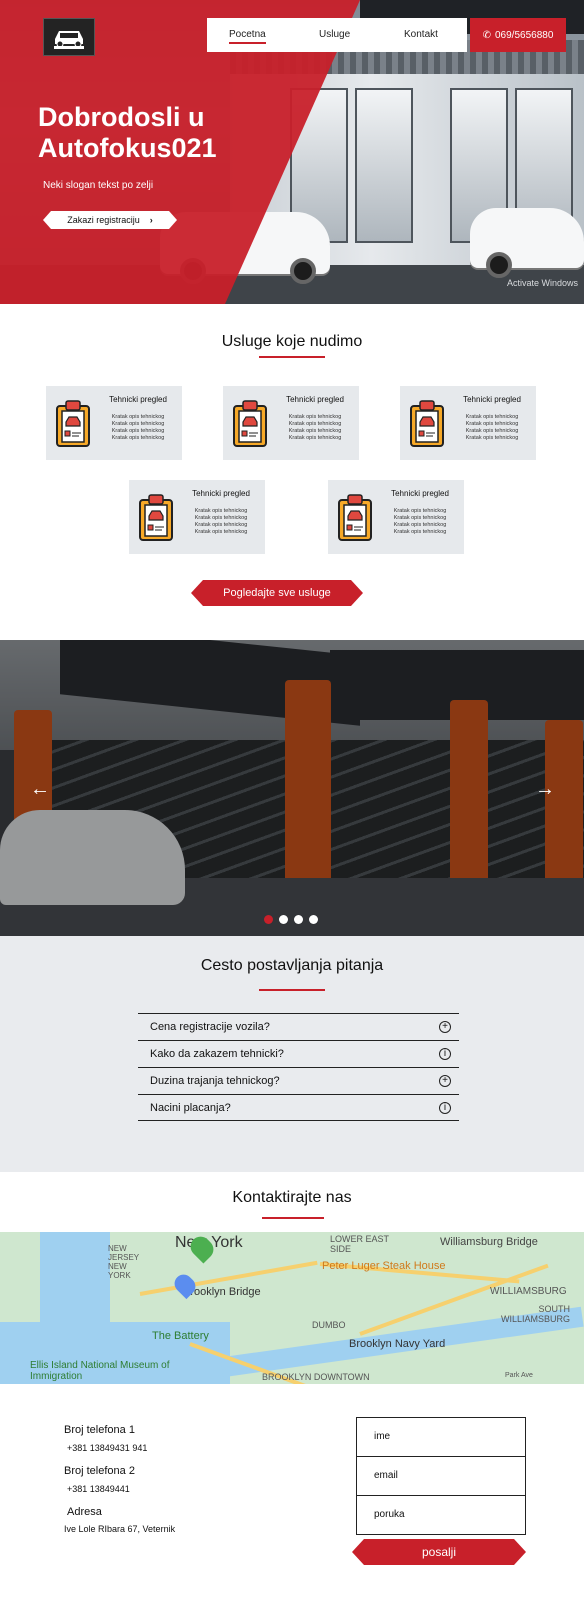  Describe the element at coordinates (298, 1107) in the screenshot. I see `faq-item: Nacini placanja? i` at that location.